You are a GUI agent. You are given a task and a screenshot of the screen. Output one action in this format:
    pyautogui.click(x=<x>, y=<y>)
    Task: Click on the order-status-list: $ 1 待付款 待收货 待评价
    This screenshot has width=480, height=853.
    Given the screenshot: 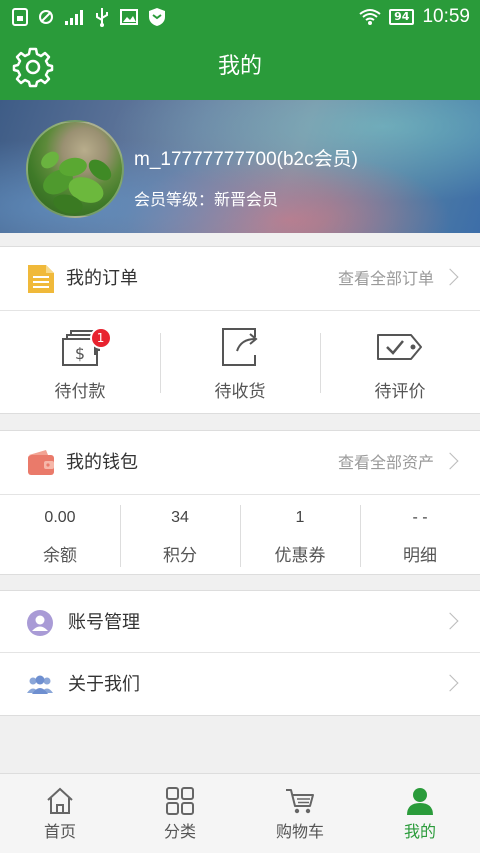 What is the action you would take?
    pyautogui.click(x=240, y=362)
    